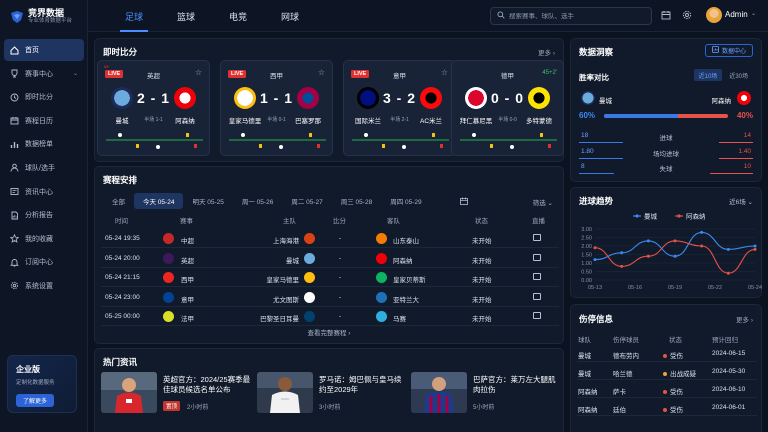  Describe the element at coordinates (586, 281) in the screenshot. I see `y-tick-label: 0.00` at that location.